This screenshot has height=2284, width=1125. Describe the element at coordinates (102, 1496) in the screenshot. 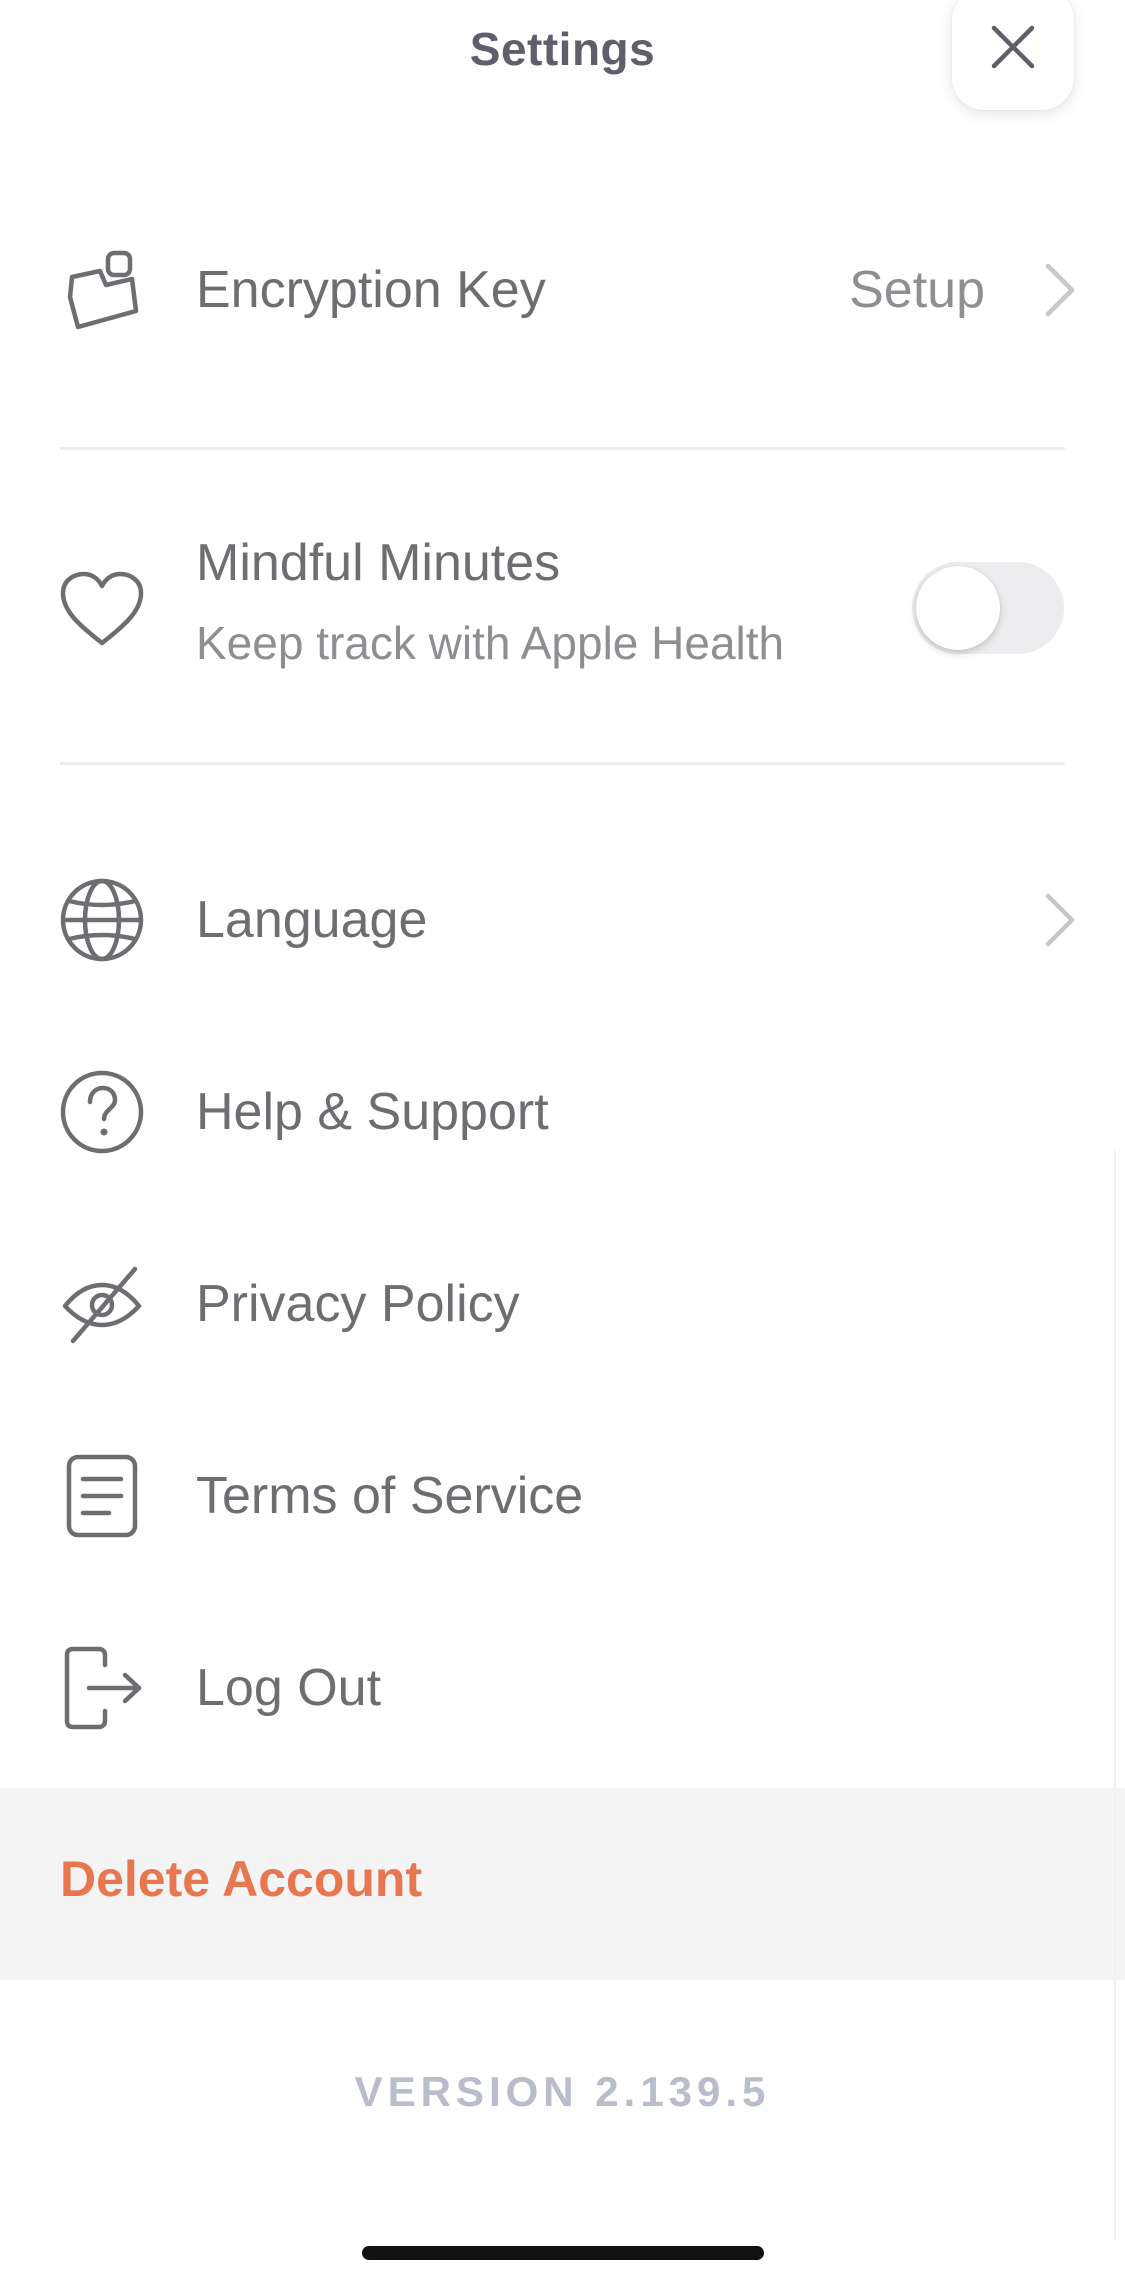

I see `document-icon` at that location.